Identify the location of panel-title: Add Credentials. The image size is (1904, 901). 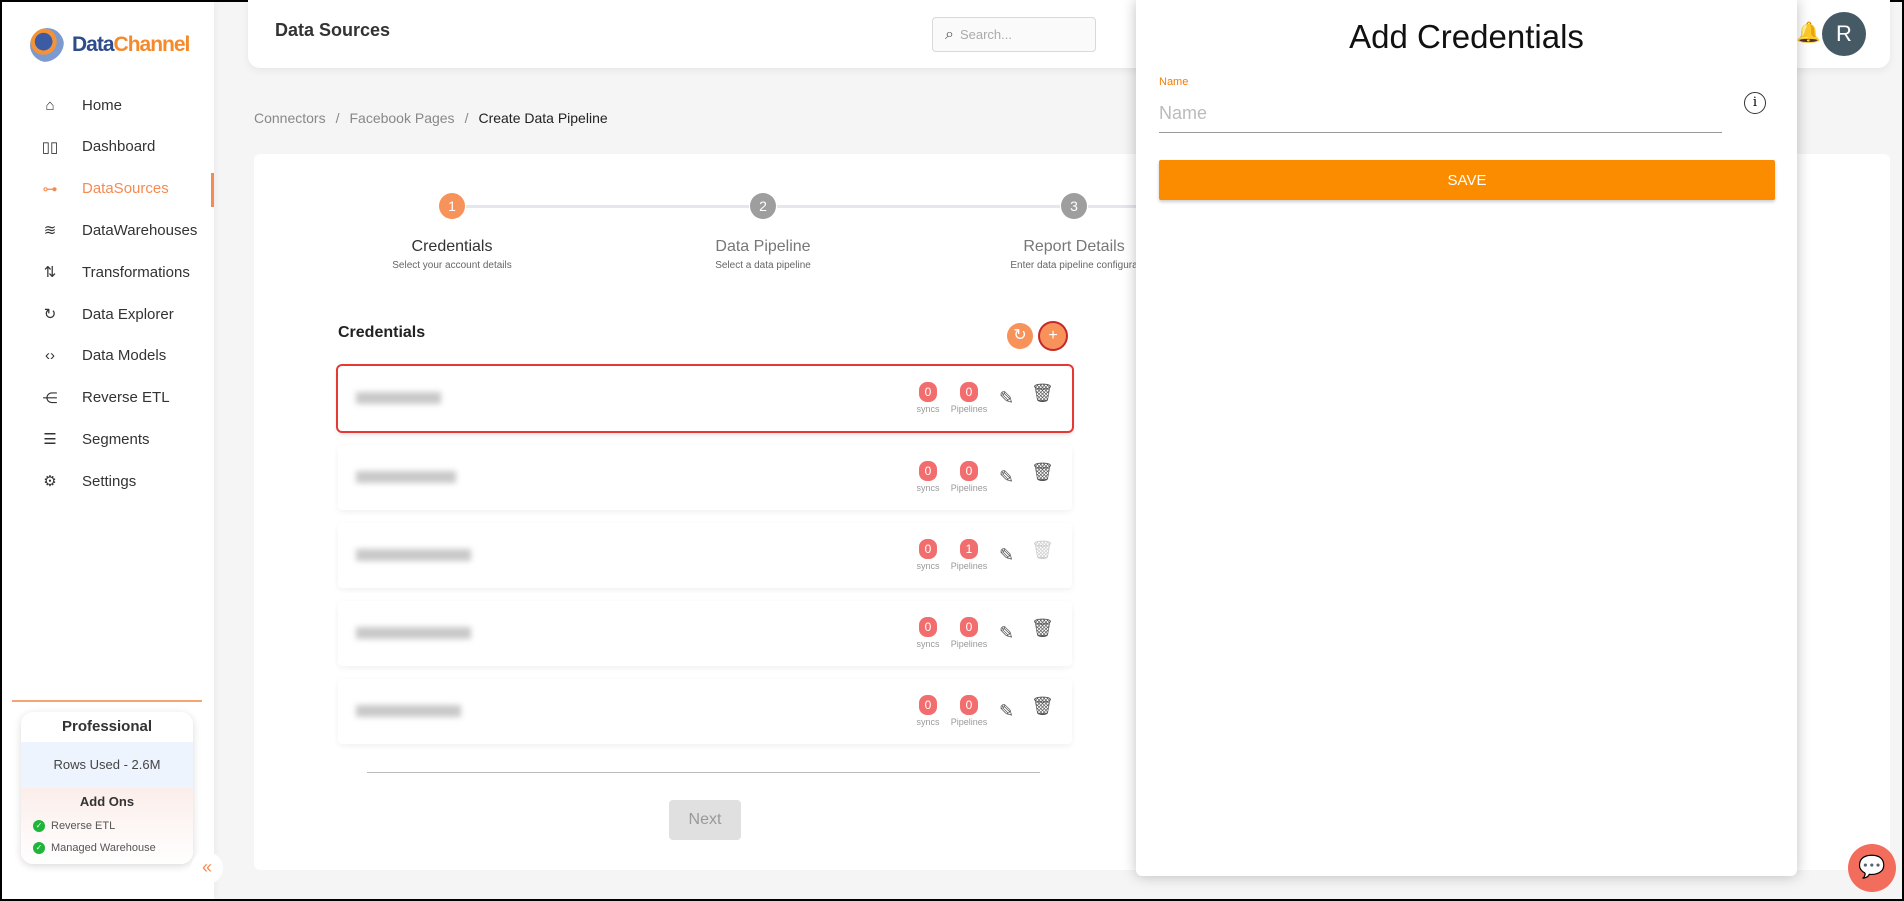
(1466, 36).